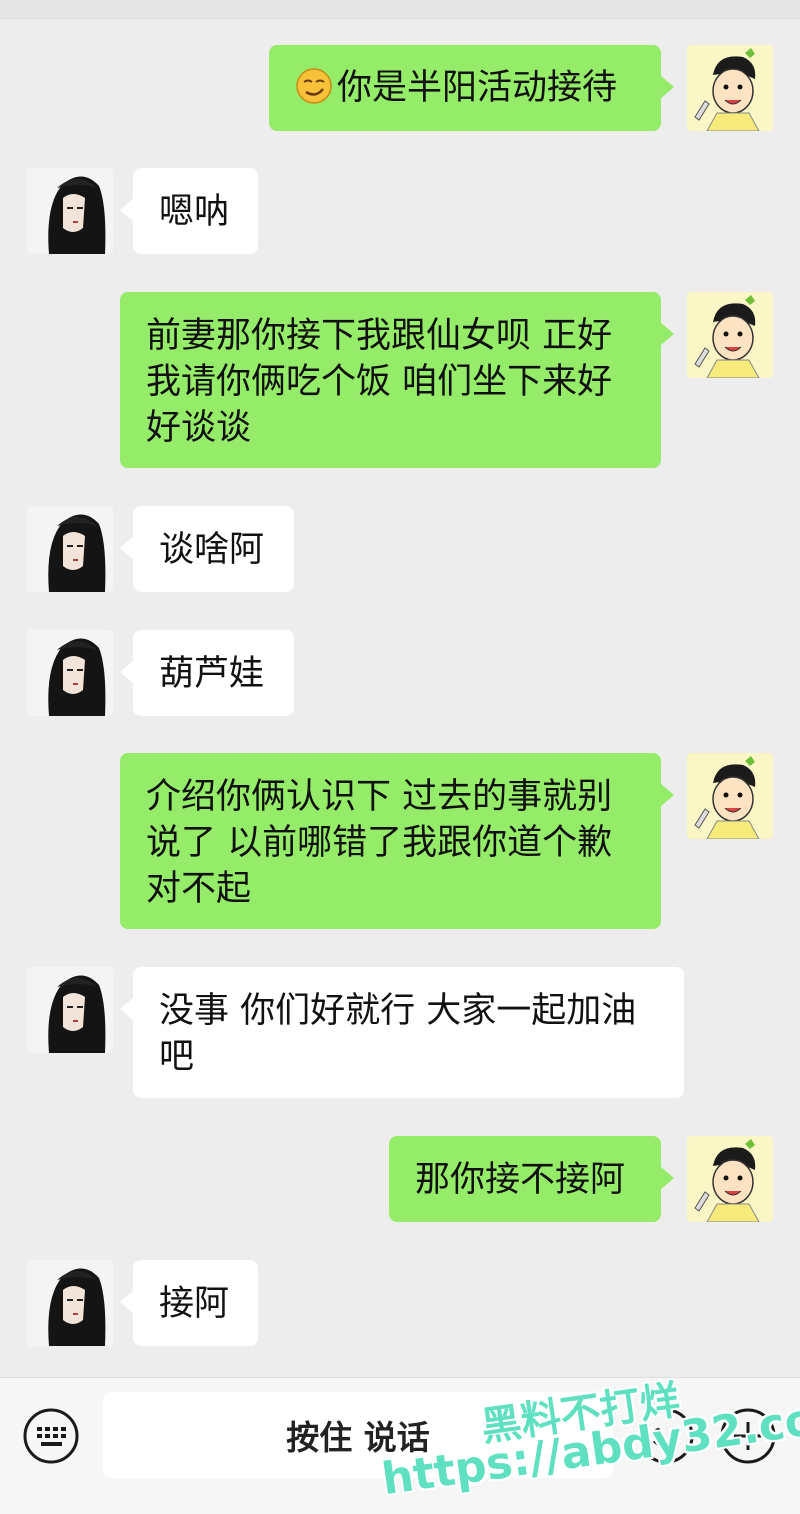 The image size is (800, 1514). I want to click on keyboard-icon, so click(51, 1436).